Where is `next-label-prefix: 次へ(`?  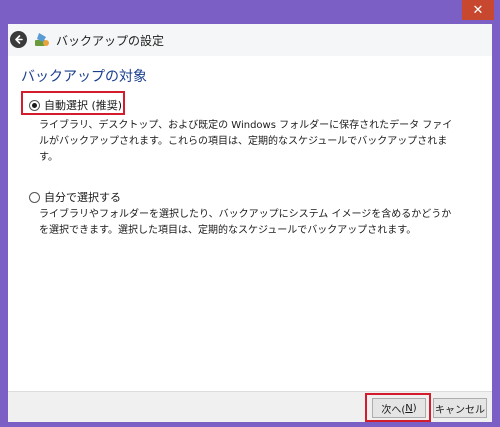
next-label-prefix: 次へ( is located at coordinates (393, 410).